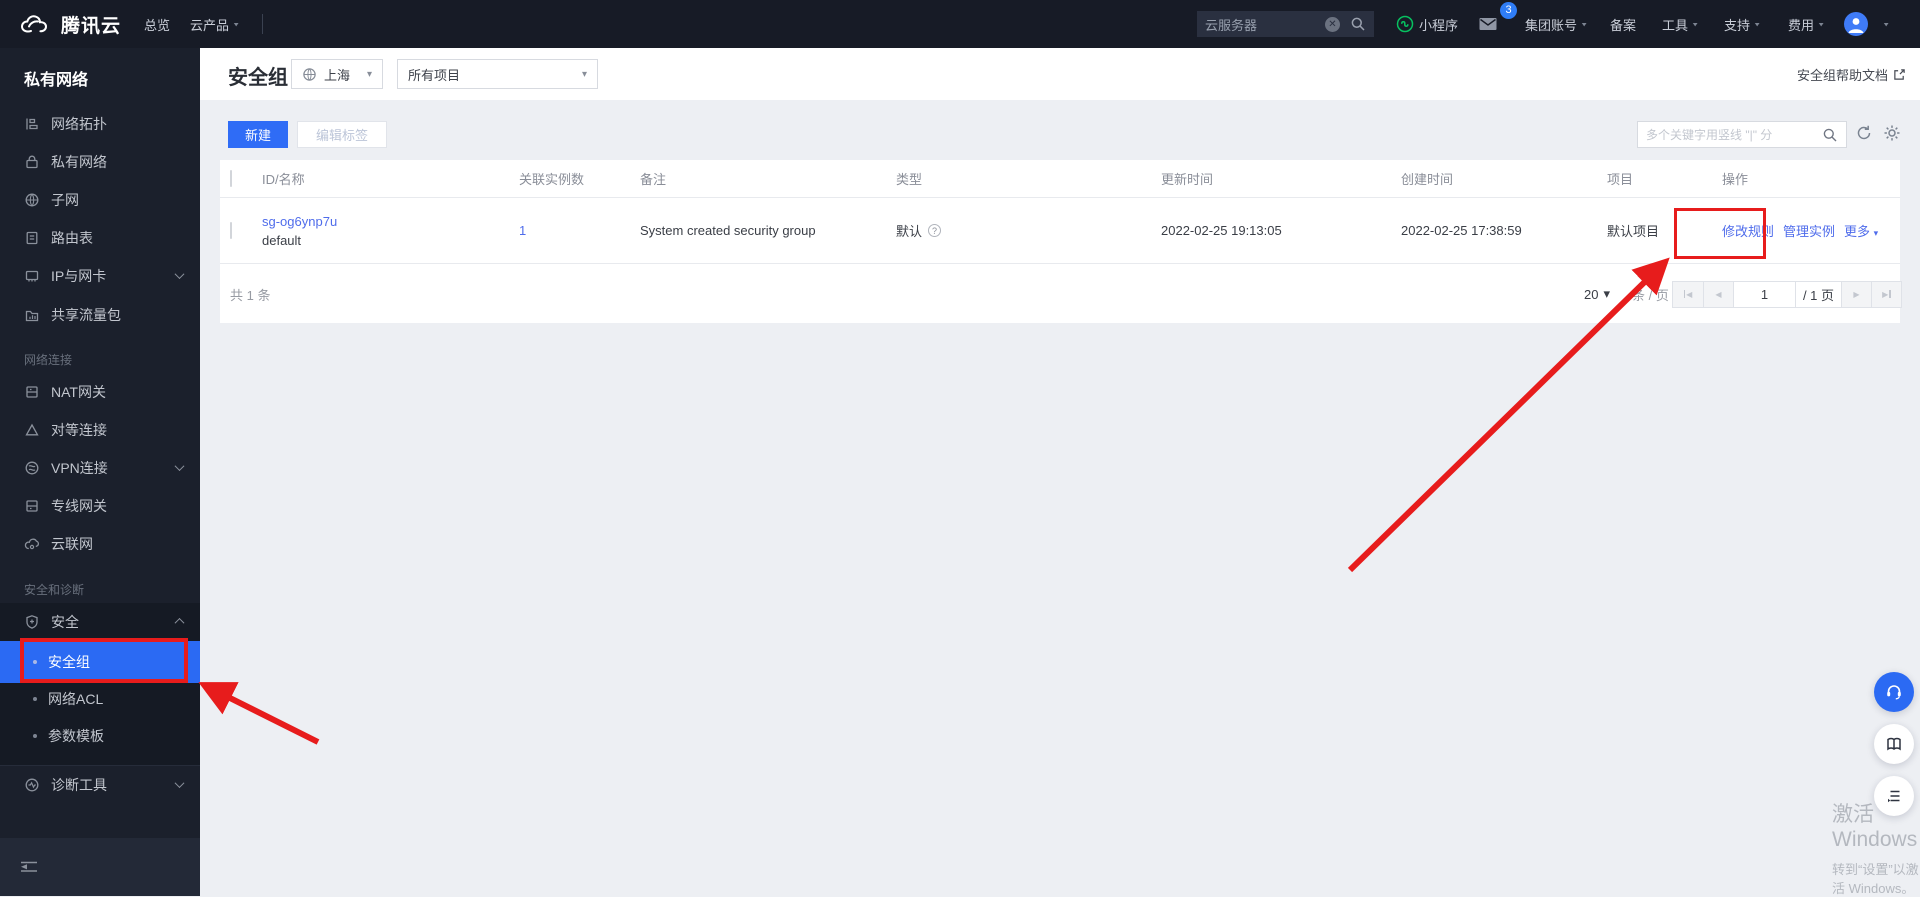 This screenshot has width=1920, height=897. I want to click on nav-cloud-products: 云产品 ▾, so click(214, 24).